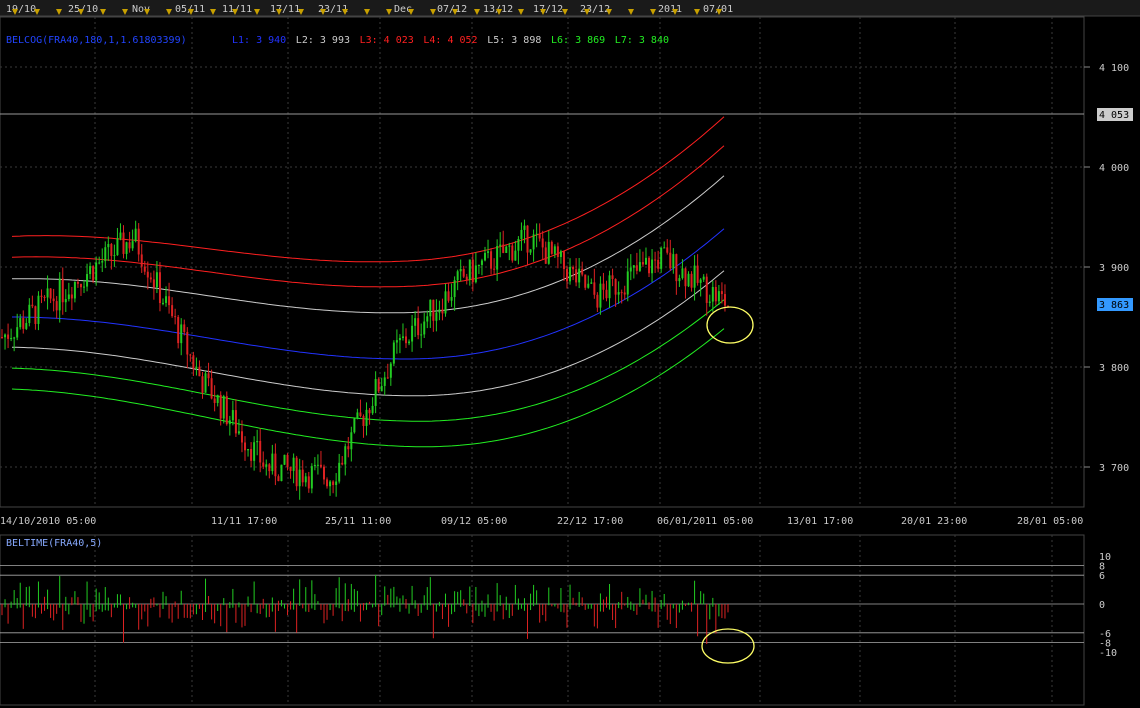 The height and width of the screenshot is (708, 1140). What do you see at coordinates (259, 40) in the screenshot?
I see `level-label-l1: L1: 3 940` at bounding box center [259, 40].